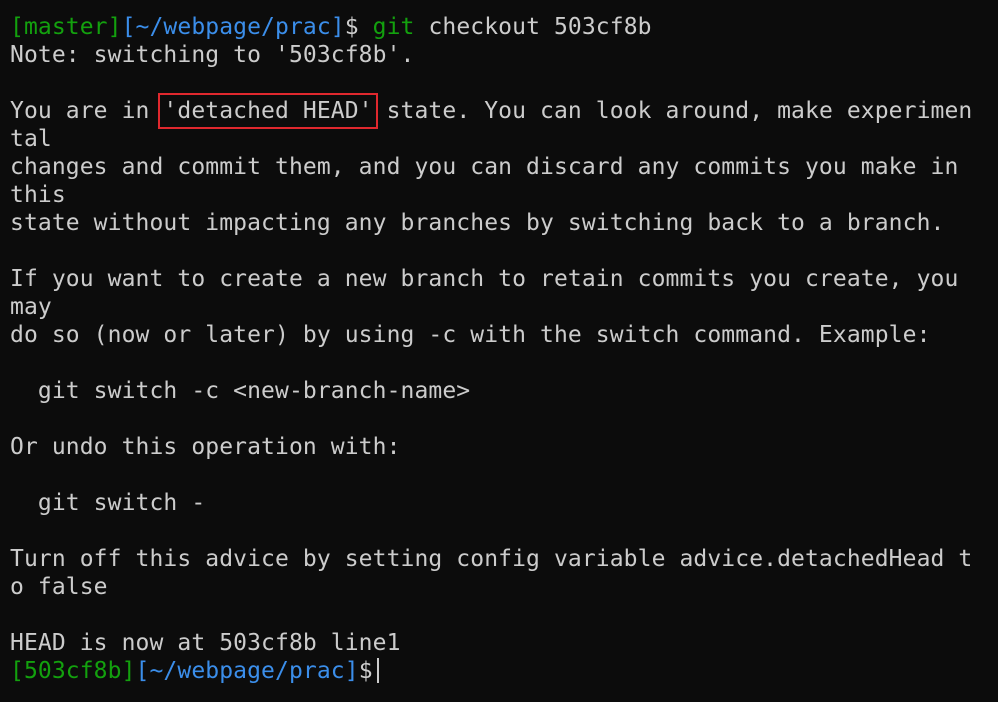 The image size is (998, 702). What do you see at coordinates (66, 27) in the screenshot?
I see `prompt-branch: [master]` at bounding box center [66, 27].